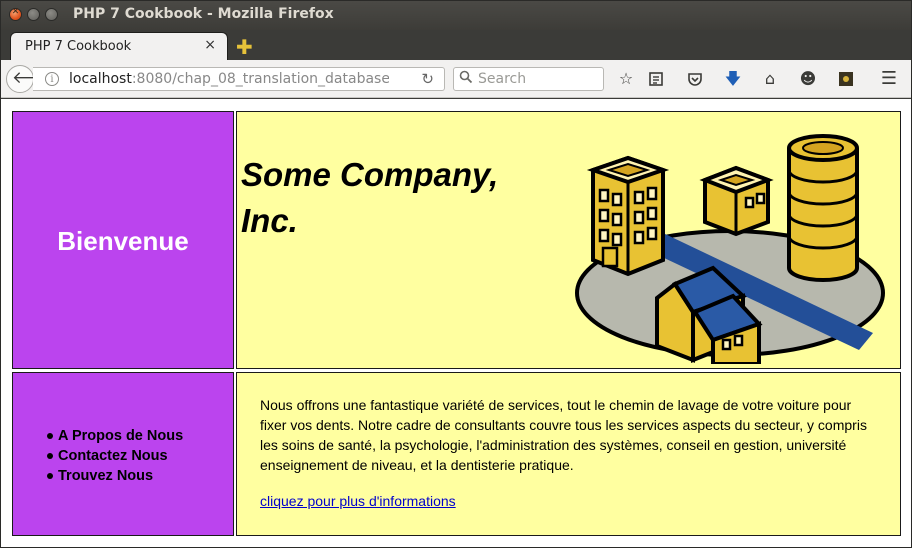 The width and height of the screenshot is (912, 548). Describe the element at coordinates (770, 79) in the screenshot. I see `home-icon: ⌂` at that location.